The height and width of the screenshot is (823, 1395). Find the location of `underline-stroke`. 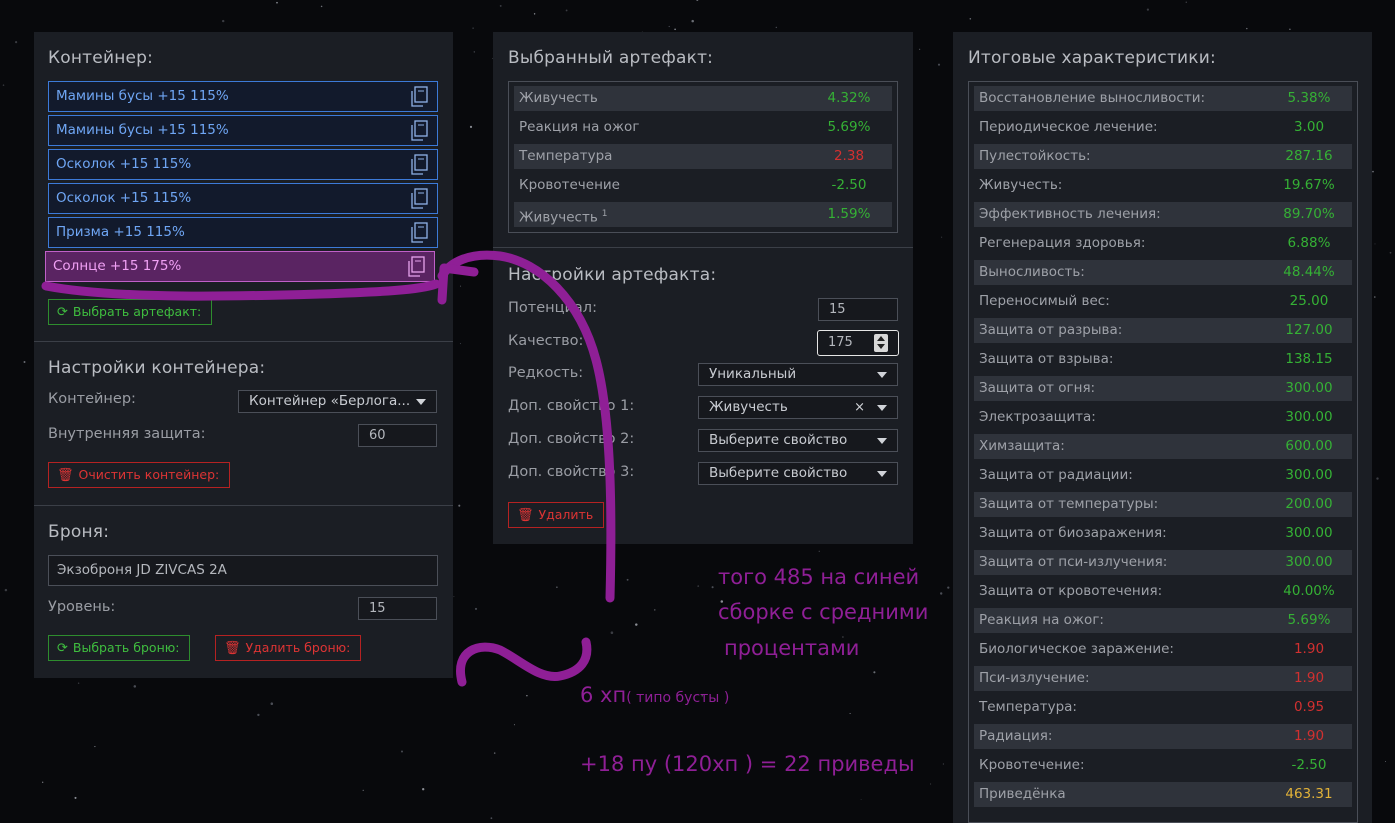

underline-stroke is located at coordinates (241, 290).